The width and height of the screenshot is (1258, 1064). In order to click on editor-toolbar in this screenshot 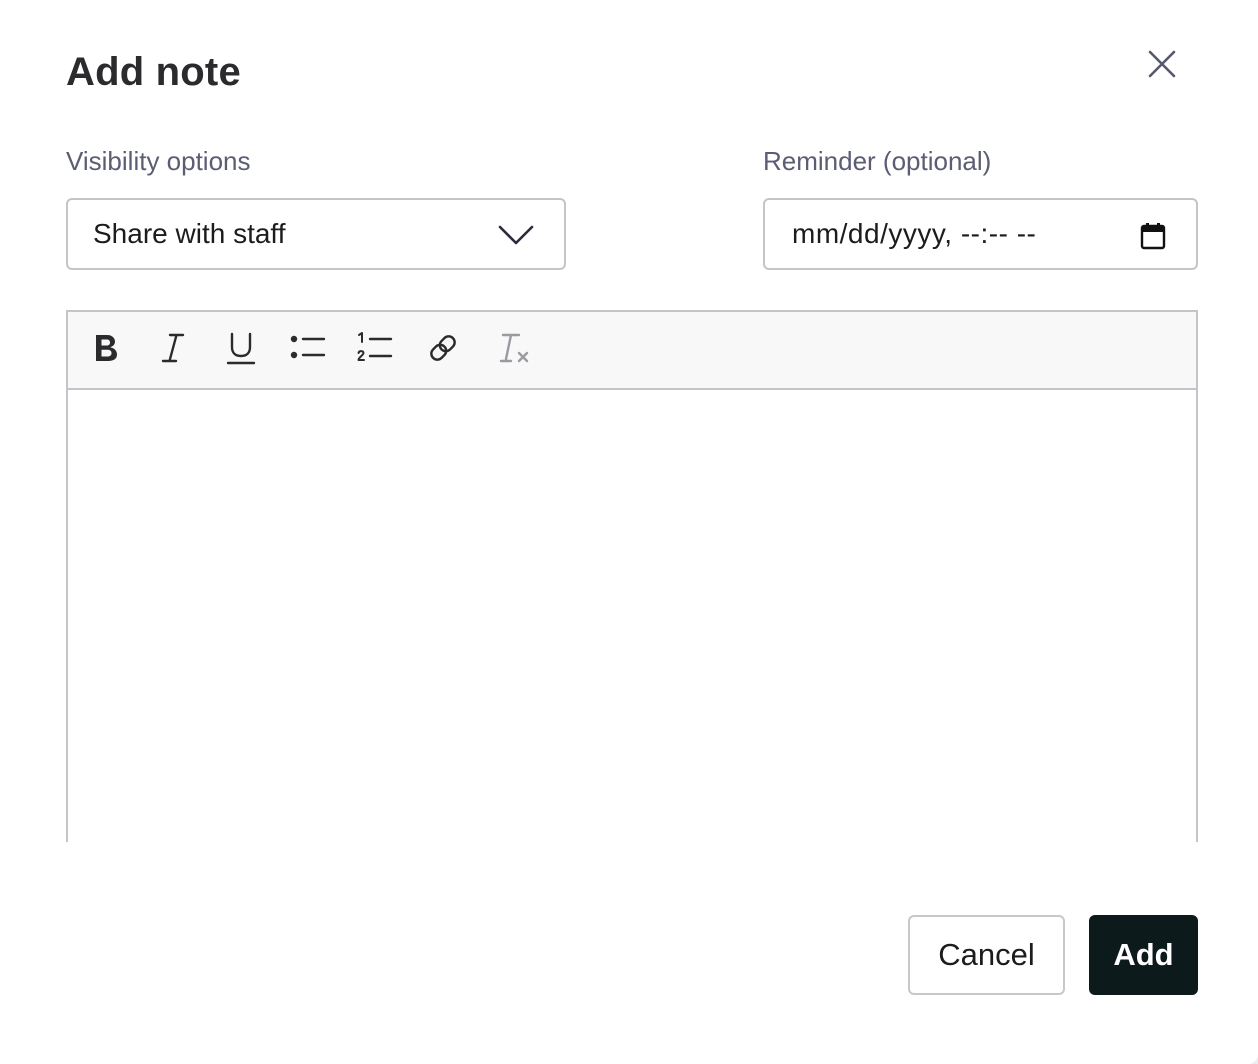, I will do `click(632, 351)`.